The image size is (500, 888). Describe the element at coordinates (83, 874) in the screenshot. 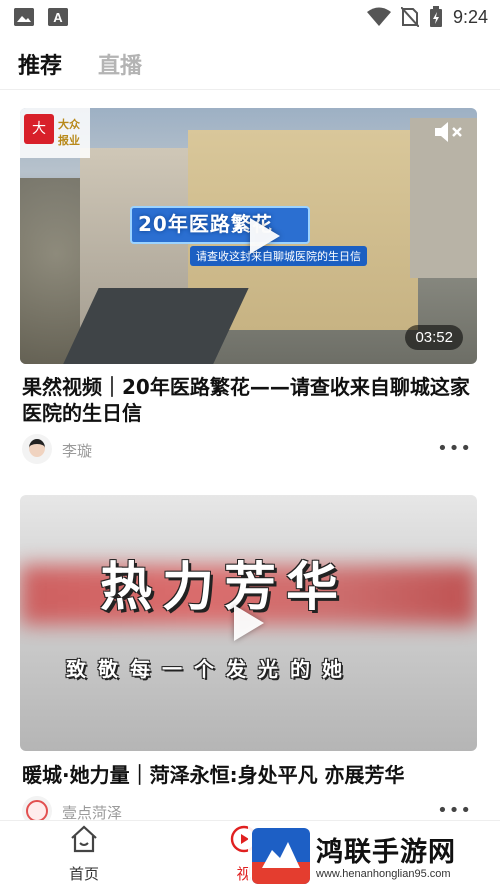

I see `nav-home-label: 首页` at that location.